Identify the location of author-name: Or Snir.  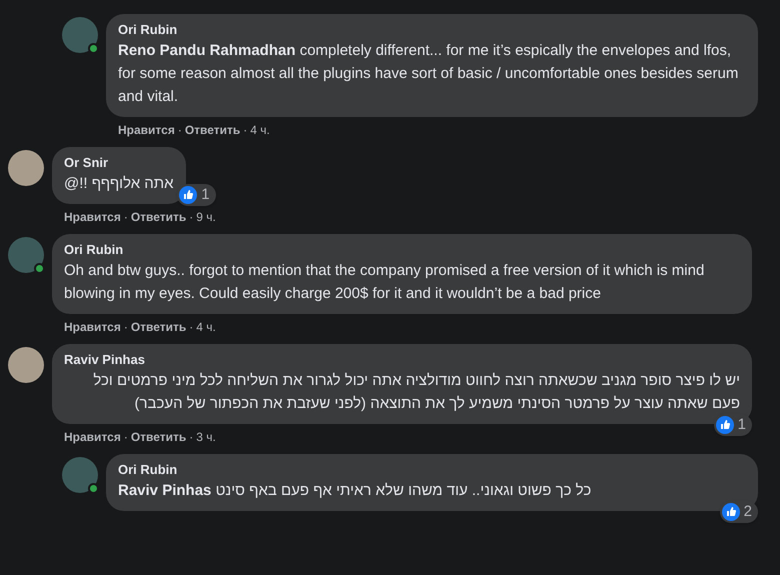
(119, 163).